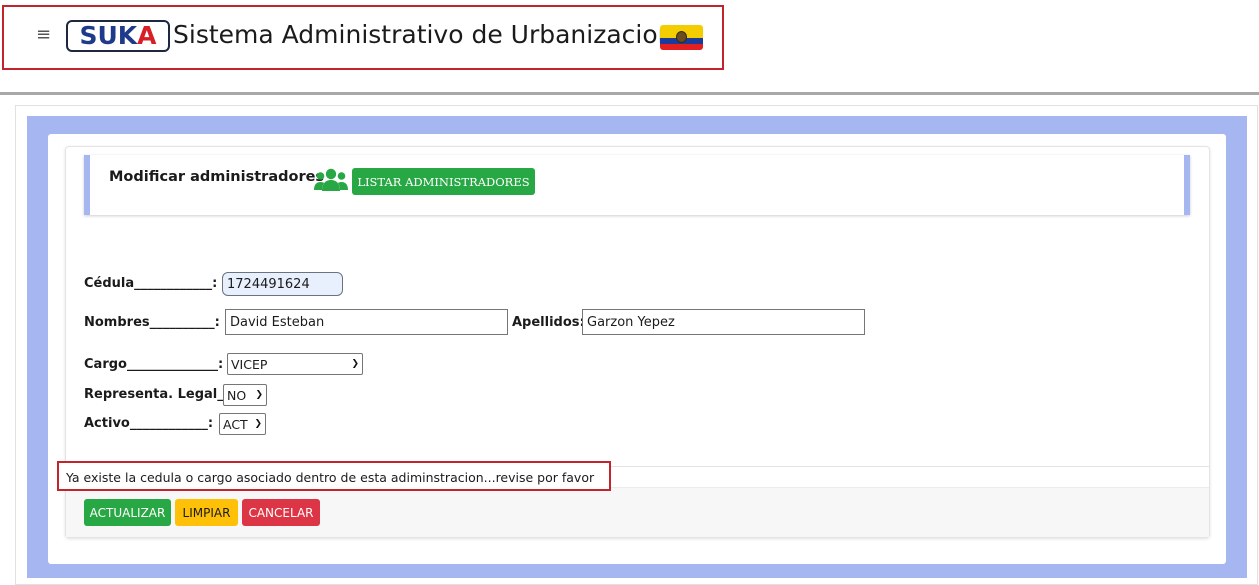  What do you see at coordinates (160, 394) in the screenshot?
I see `representa-legal-label: Representa. Legal__:` at bounding box center [160, 394].